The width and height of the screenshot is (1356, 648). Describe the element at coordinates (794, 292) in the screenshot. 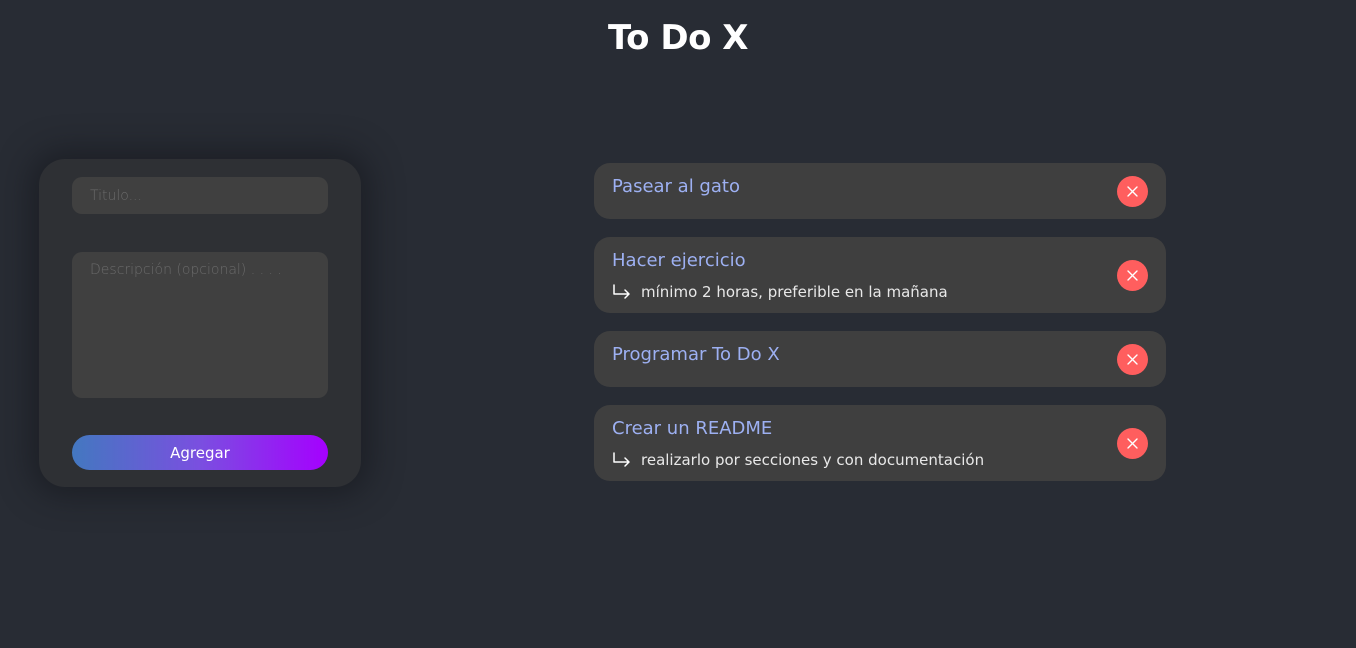

I see `task-description: mínimo 2 horas, preferible en la mañana` at that location.